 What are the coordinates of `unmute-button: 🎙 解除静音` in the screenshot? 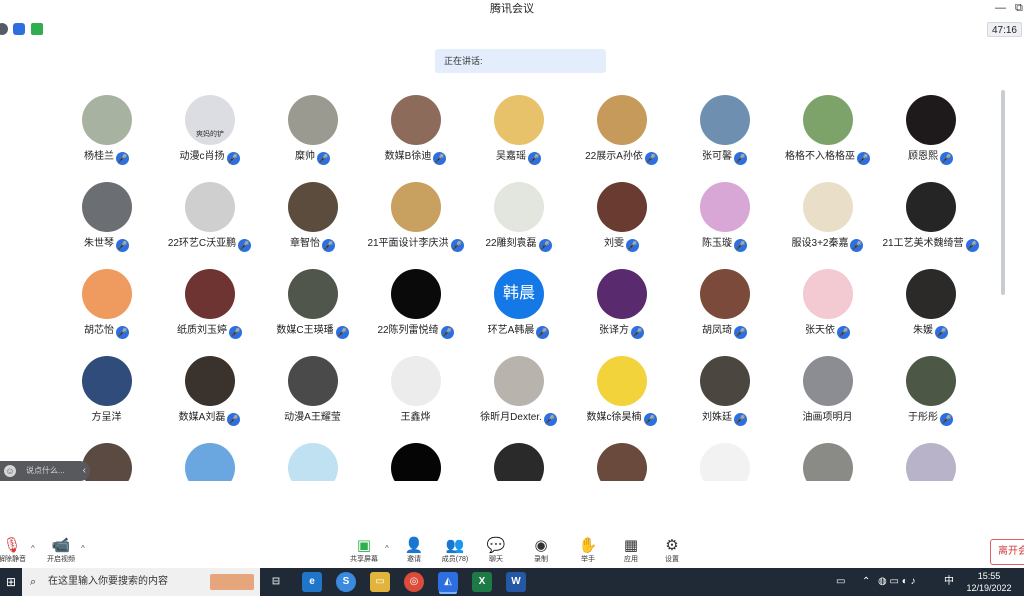 It's located at (17, 552).